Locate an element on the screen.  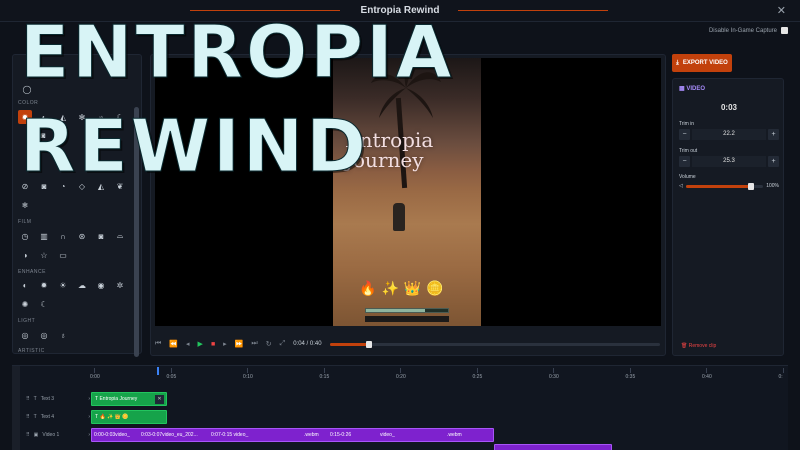
disable-capture-toggle: Disable In-Game Capture is located at coordinates (748, 30).